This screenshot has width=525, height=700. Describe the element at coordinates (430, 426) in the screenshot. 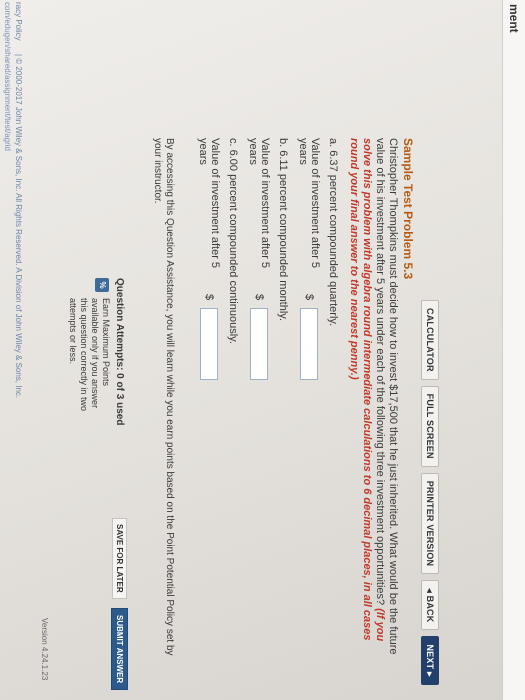

I see `full-screen-button: FULL SCREEN` at that location.